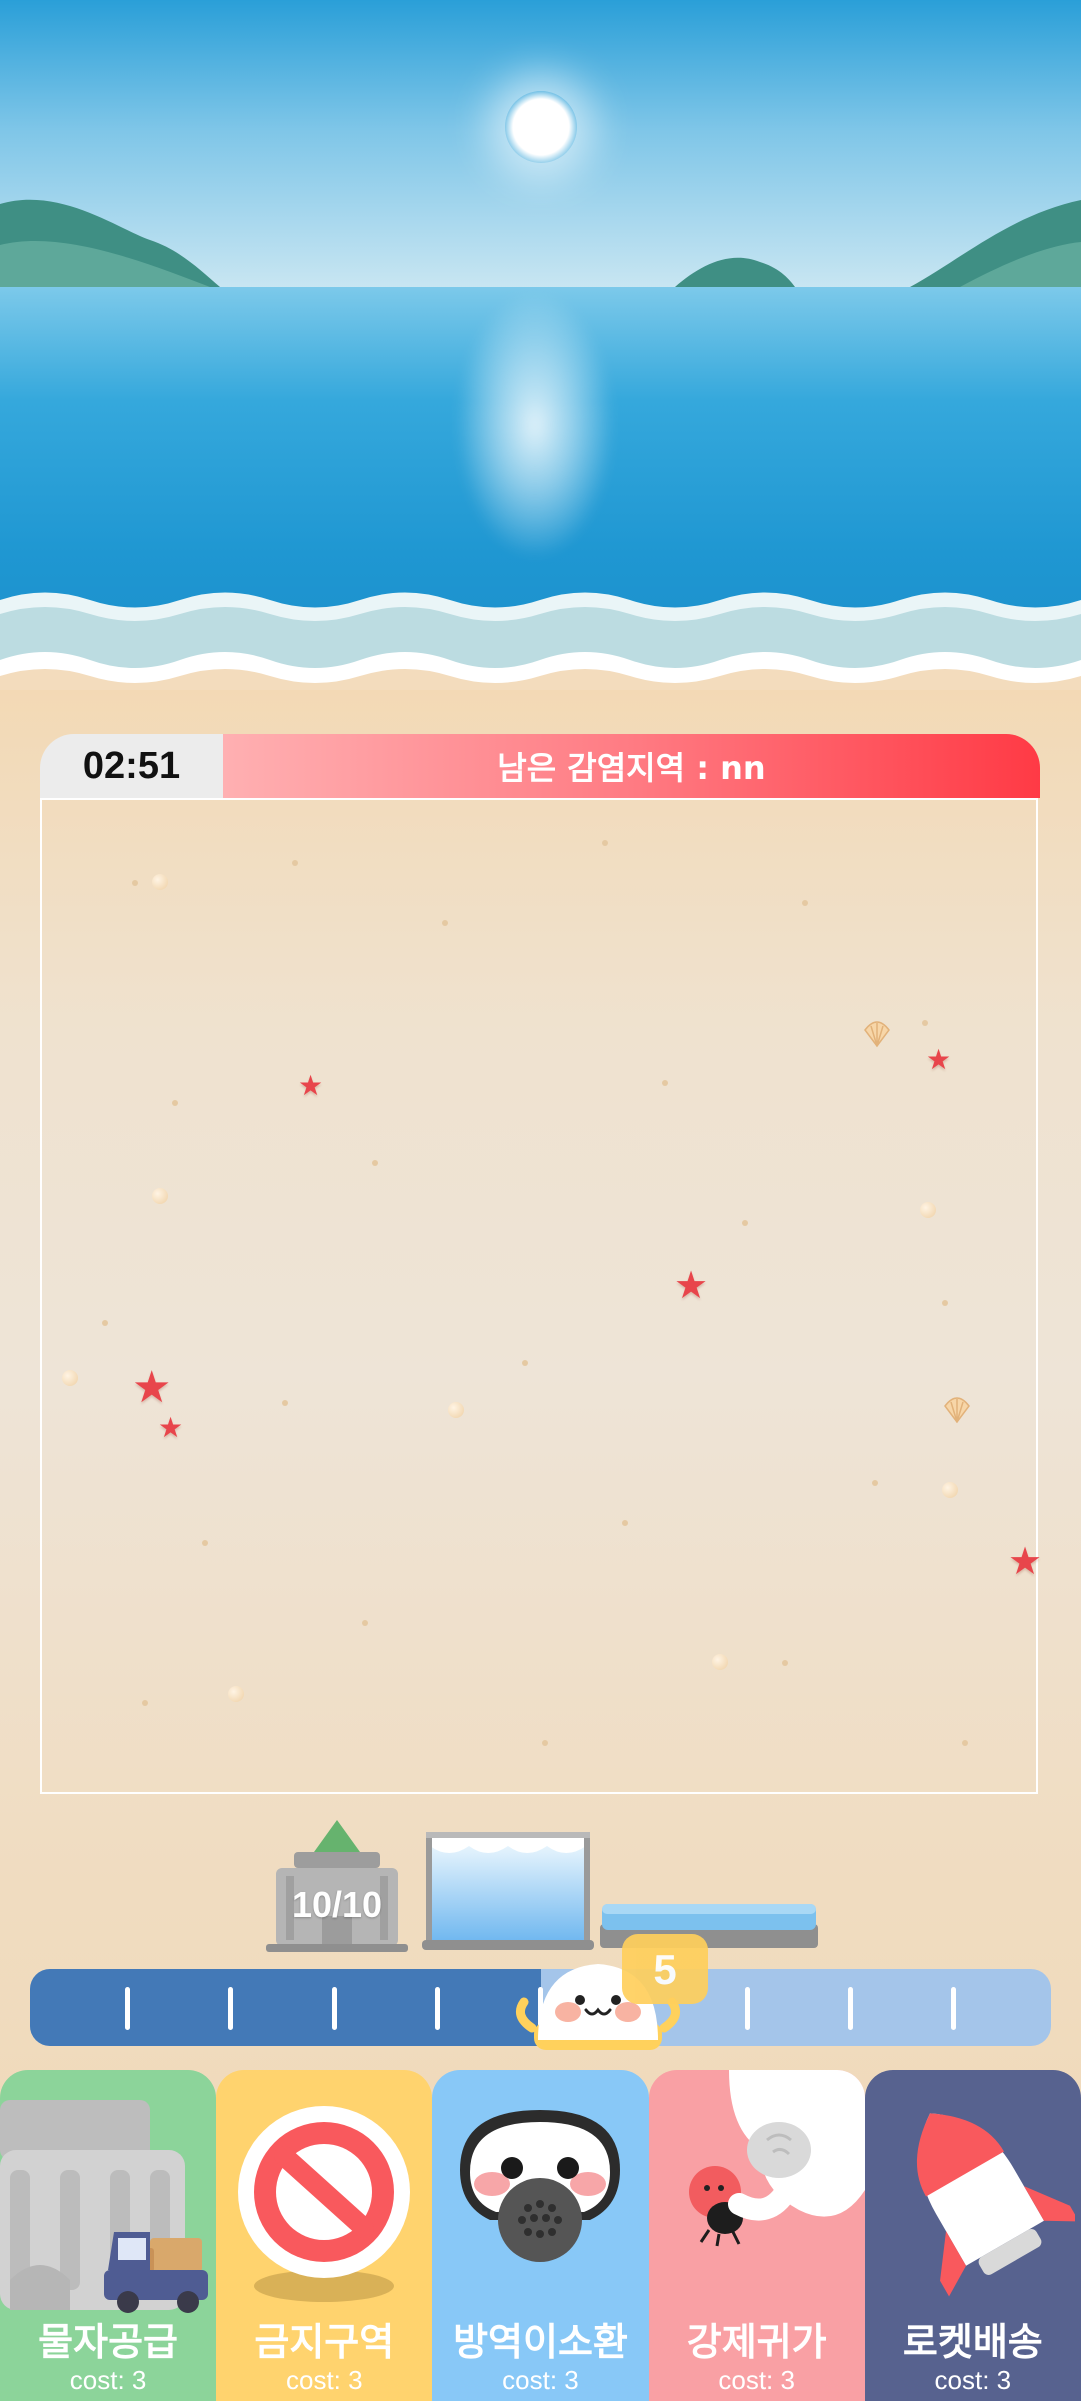 This screenshot has height=2401, width=1081. I want to click on warehouse-building: 10/10, so click(337, 1884).